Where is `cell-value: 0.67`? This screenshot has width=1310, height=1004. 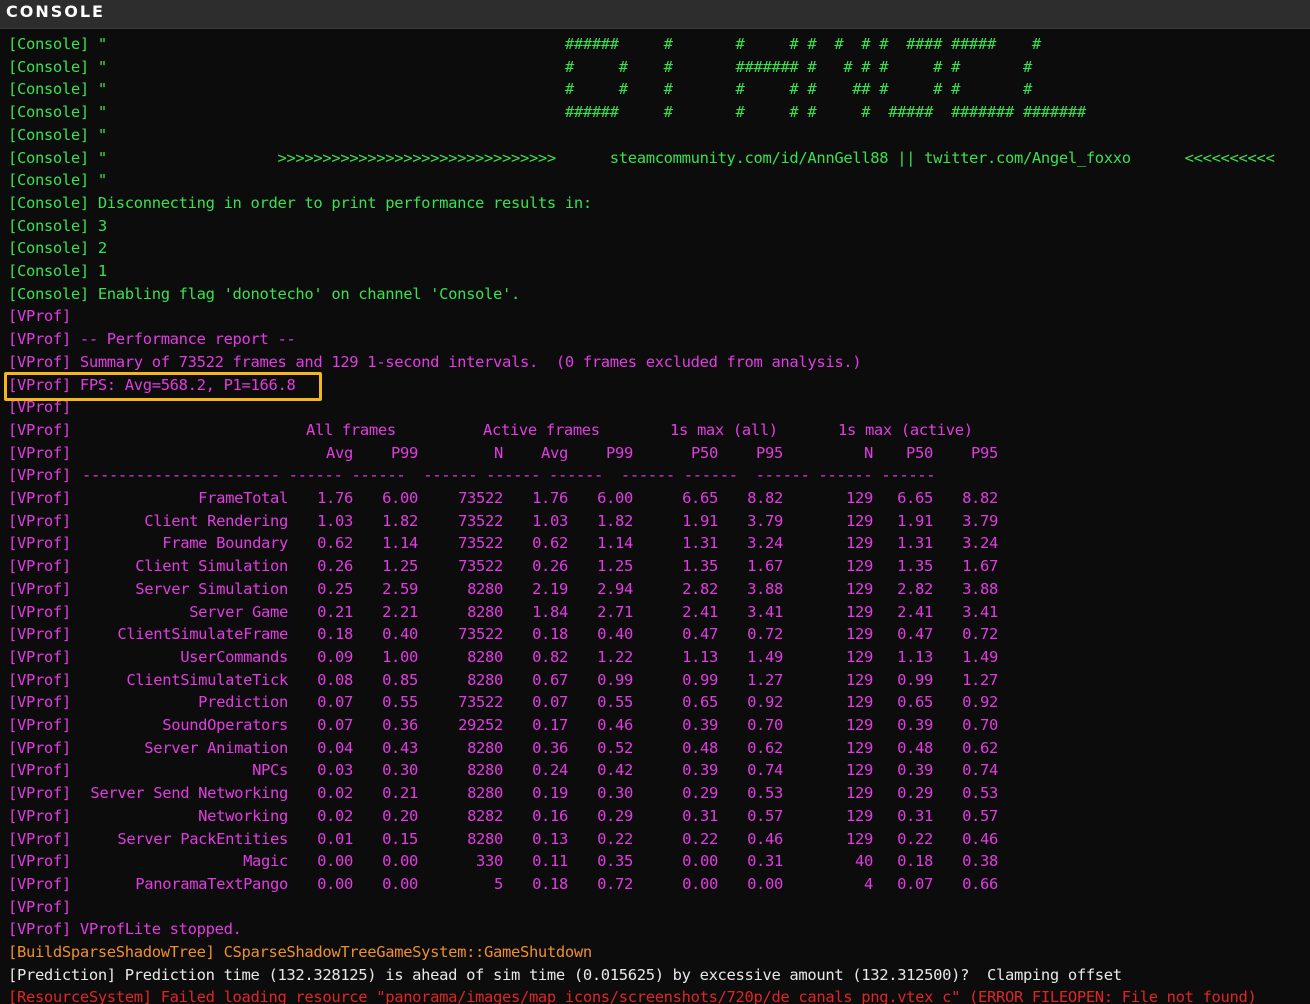 cell-value: 0.67 is located at coordinates (550, 679).